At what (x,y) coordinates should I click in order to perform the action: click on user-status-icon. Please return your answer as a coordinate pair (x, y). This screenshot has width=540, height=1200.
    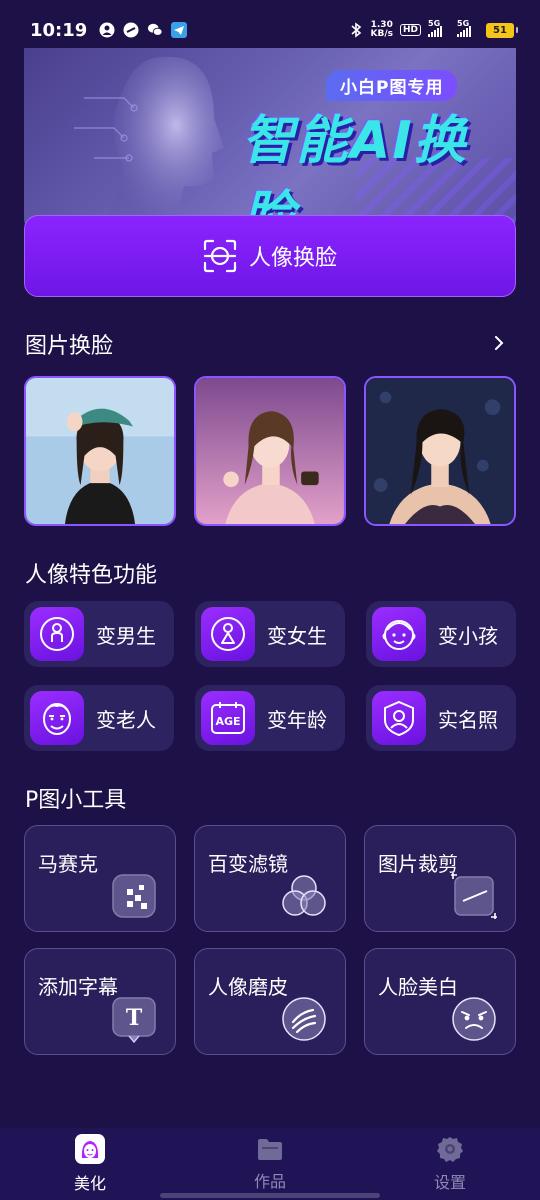
    Looking at the image, I should click on (107, 30).